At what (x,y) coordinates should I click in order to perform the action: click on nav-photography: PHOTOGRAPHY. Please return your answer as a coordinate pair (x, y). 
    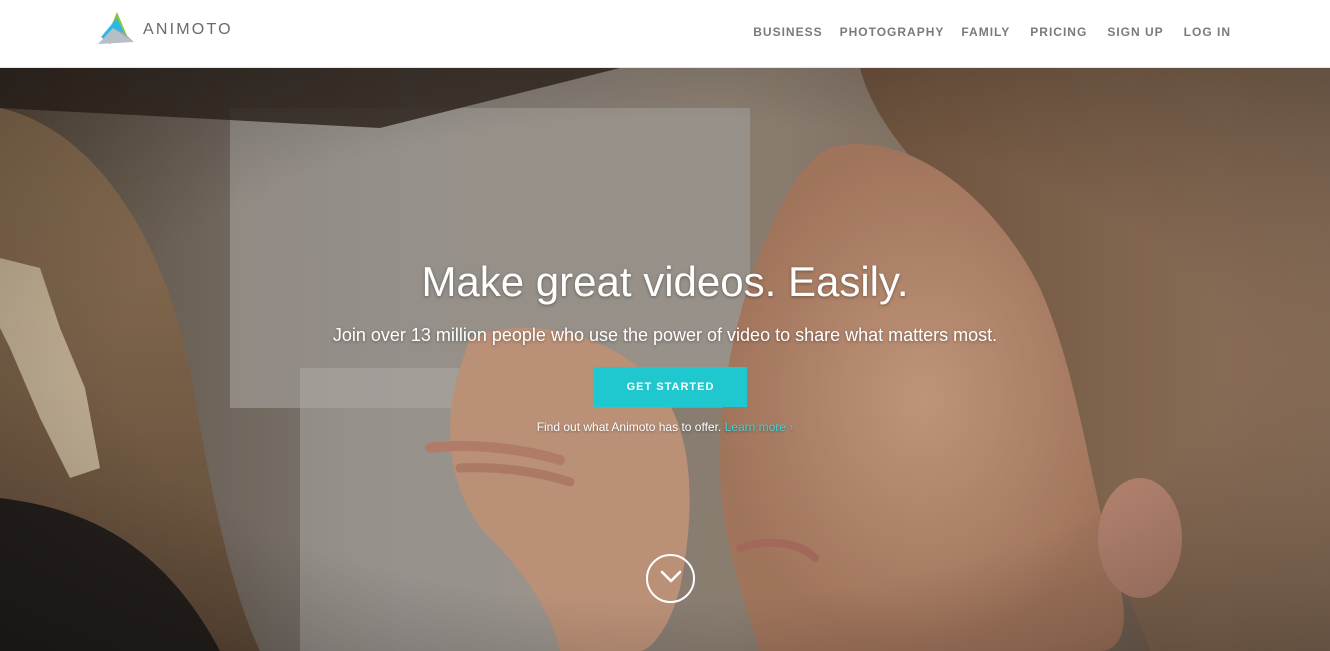
    Looking at the image, I should click on (892, 32).